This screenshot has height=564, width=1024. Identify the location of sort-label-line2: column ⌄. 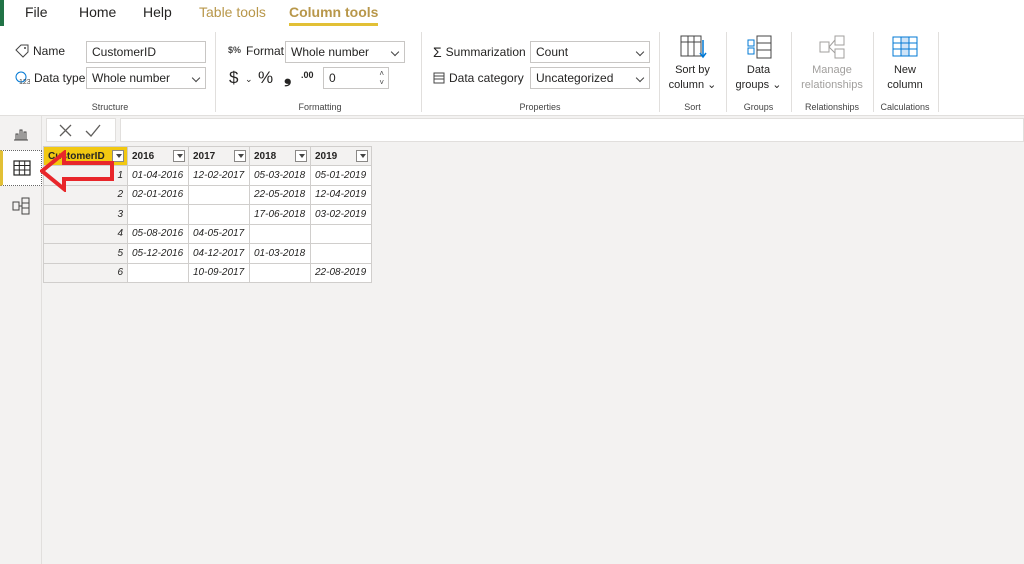
(692, 85).